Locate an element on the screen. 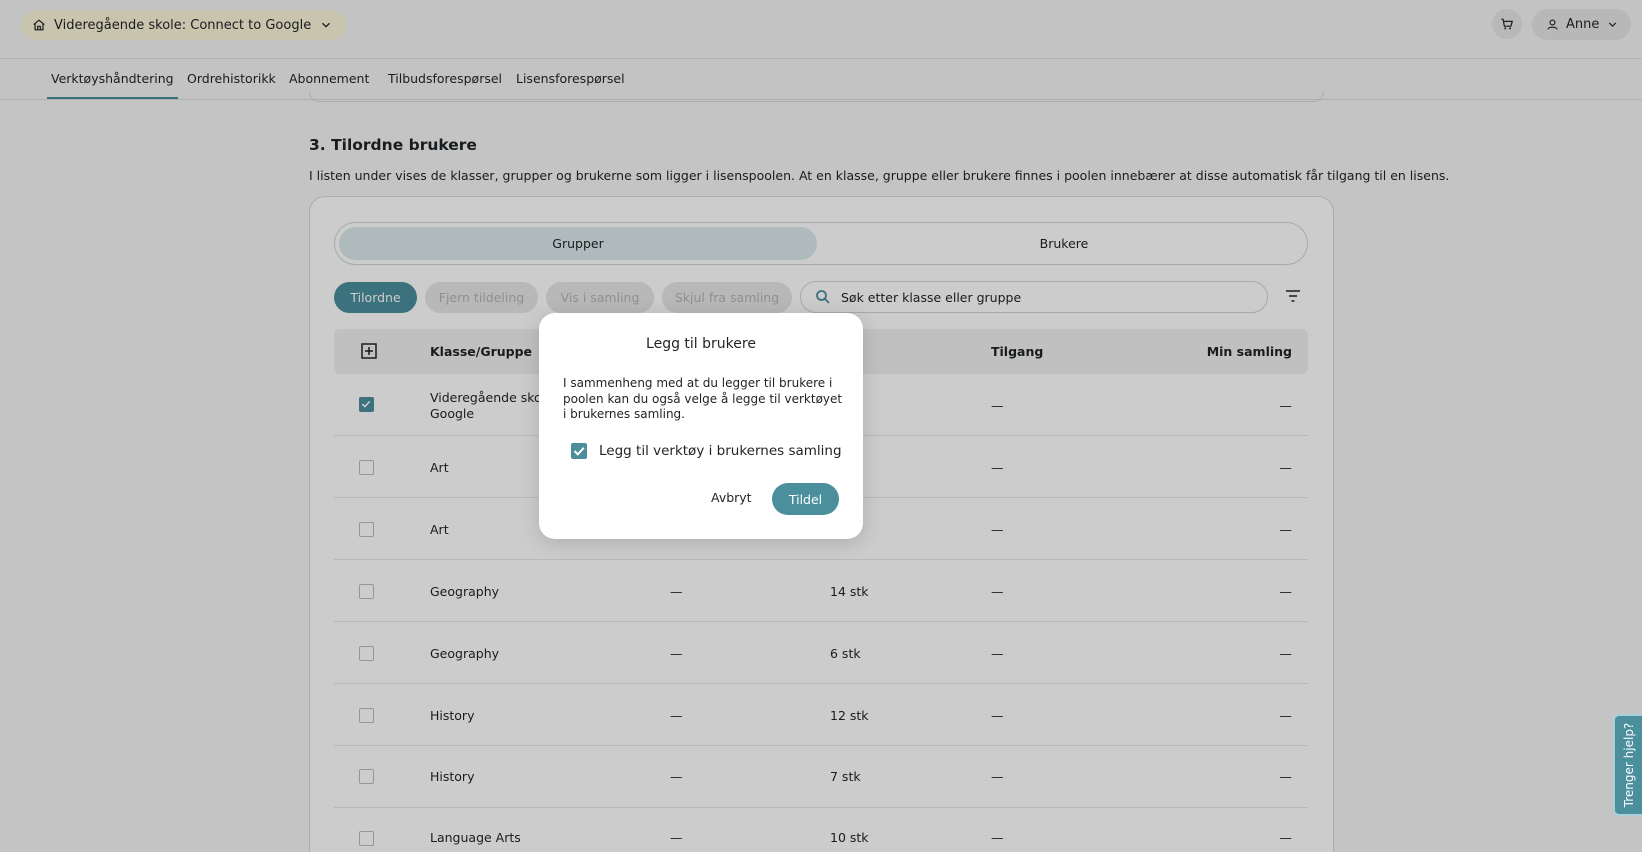 The width and height of the screenshot is (1642, 852). dialog-title: Legg til brukere is located at coordinates (701, 344).